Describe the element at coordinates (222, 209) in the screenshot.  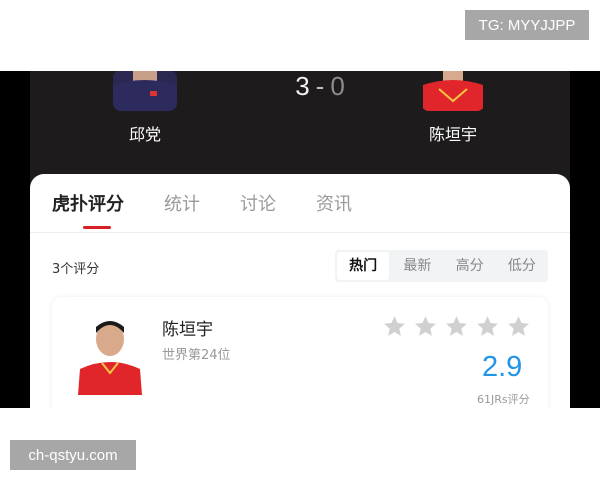
I see `tab-bar: 虎扑评分 统计 讨论 资讯` at that location.